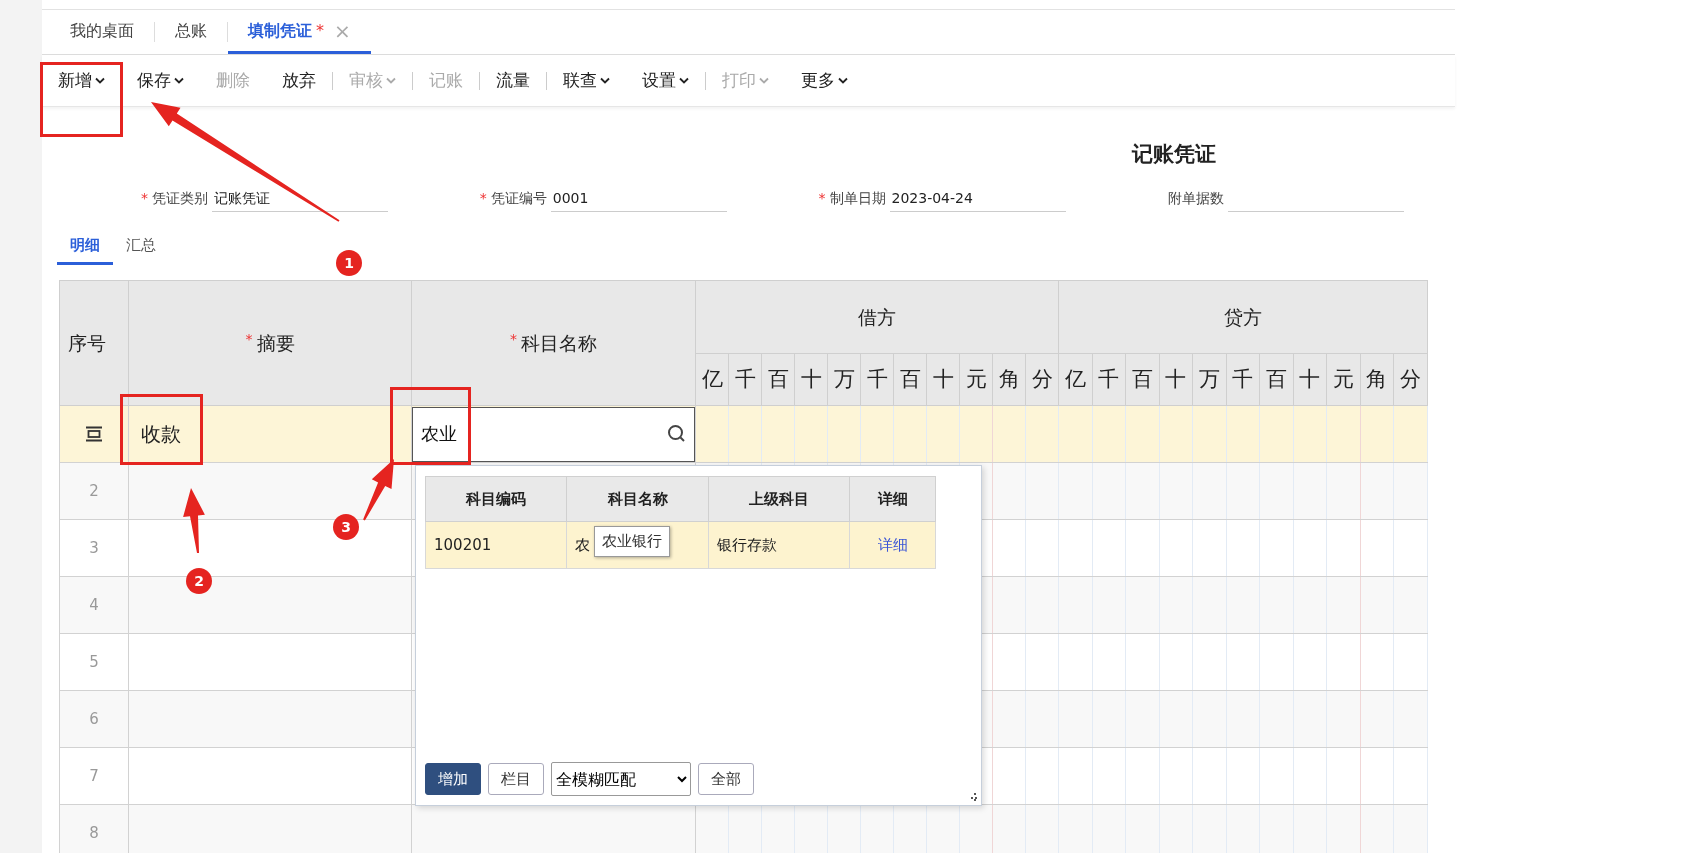 The width and height of the screenshot is (1706, 853). What do you see at coordinates (94, 832) in the screenshot?
I see `row-number: 8` at bounding box center [94, 832].